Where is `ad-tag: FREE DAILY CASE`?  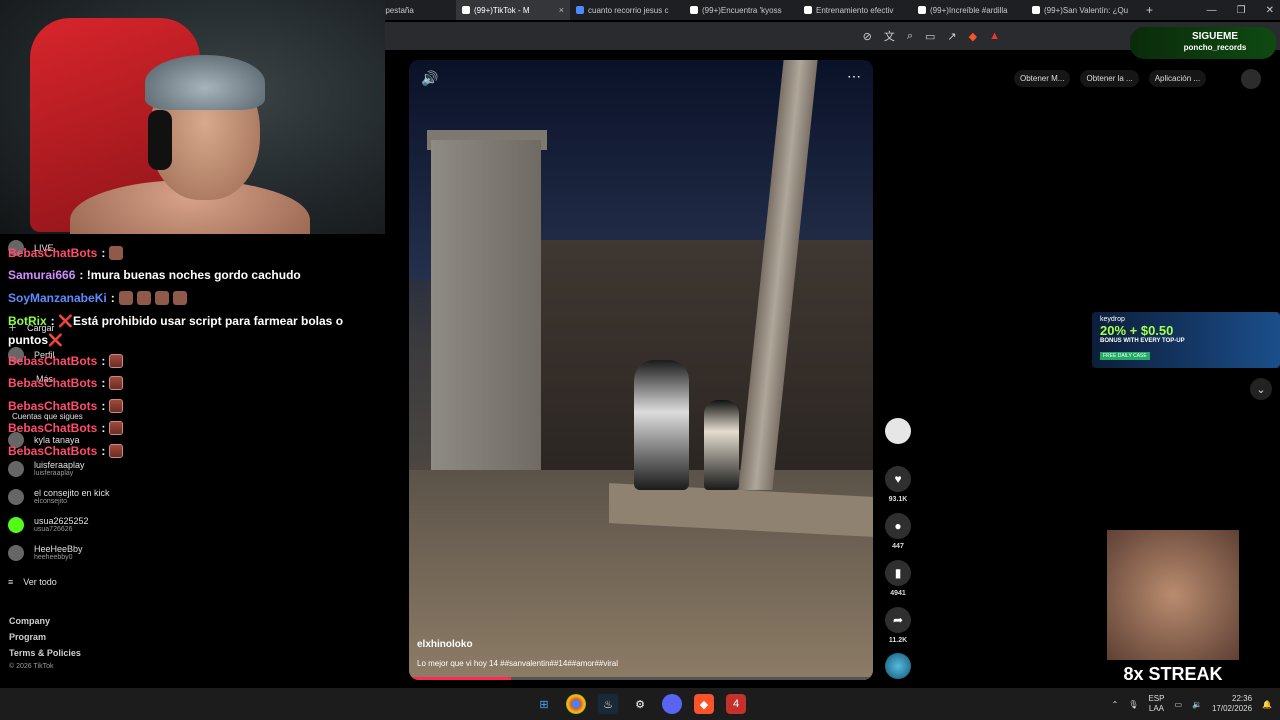 ad-tag: FREE DAILY CASE is located at coordinates (1125, 356).